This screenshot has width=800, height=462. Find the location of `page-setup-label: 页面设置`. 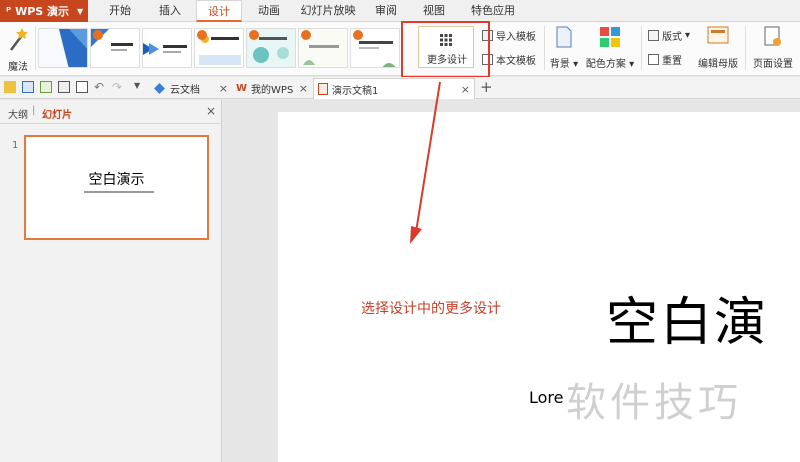

page-setup-label: 页面设置 is located at coordinates (773, 64).